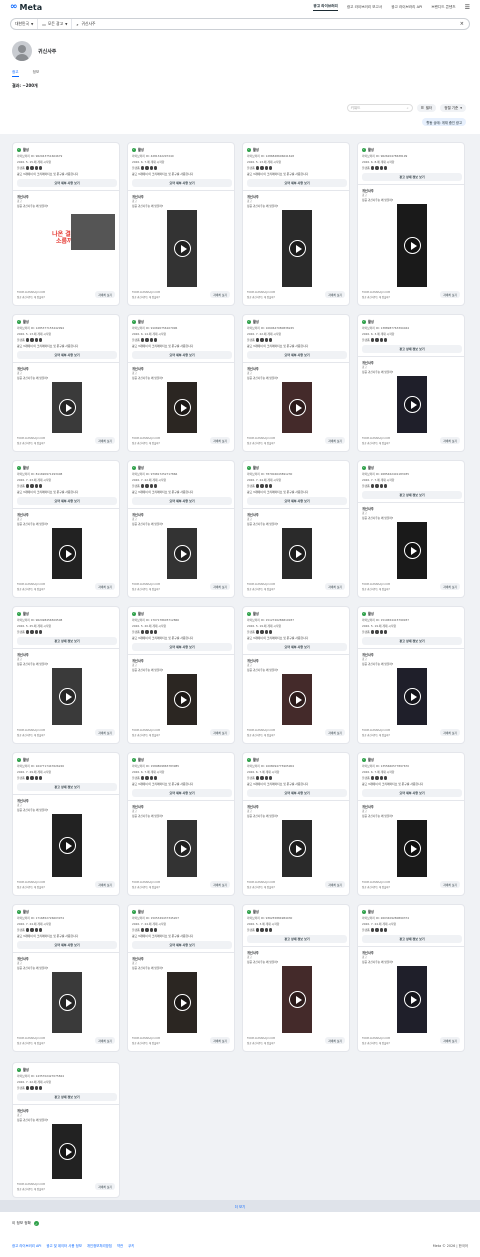  Describe the element at coordinates (36, 73) in the screenshot. I see `tab-about: 정보` at that location.